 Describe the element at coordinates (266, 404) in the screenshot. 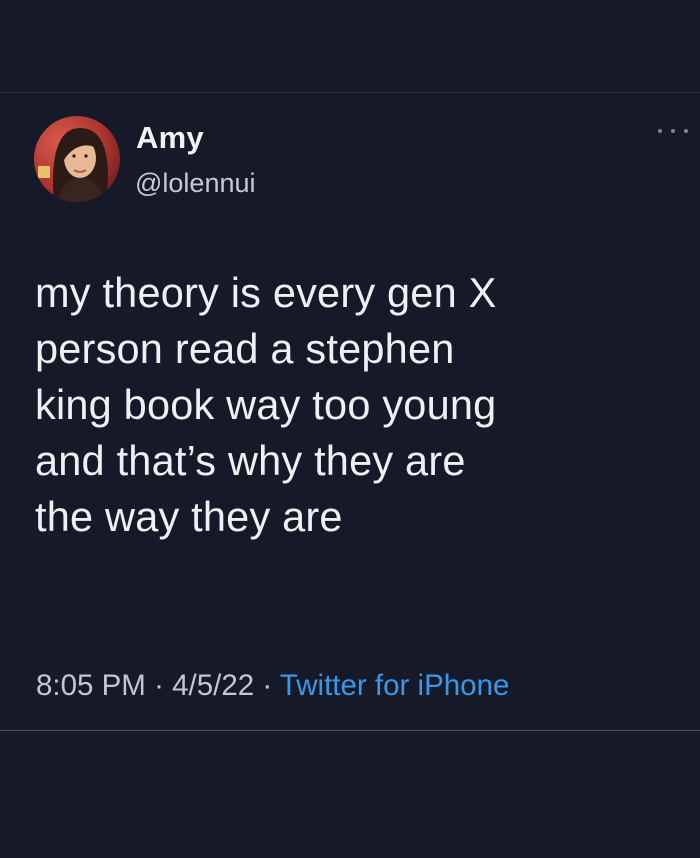

I see `tweet-text-line: king book way too young` at that location.